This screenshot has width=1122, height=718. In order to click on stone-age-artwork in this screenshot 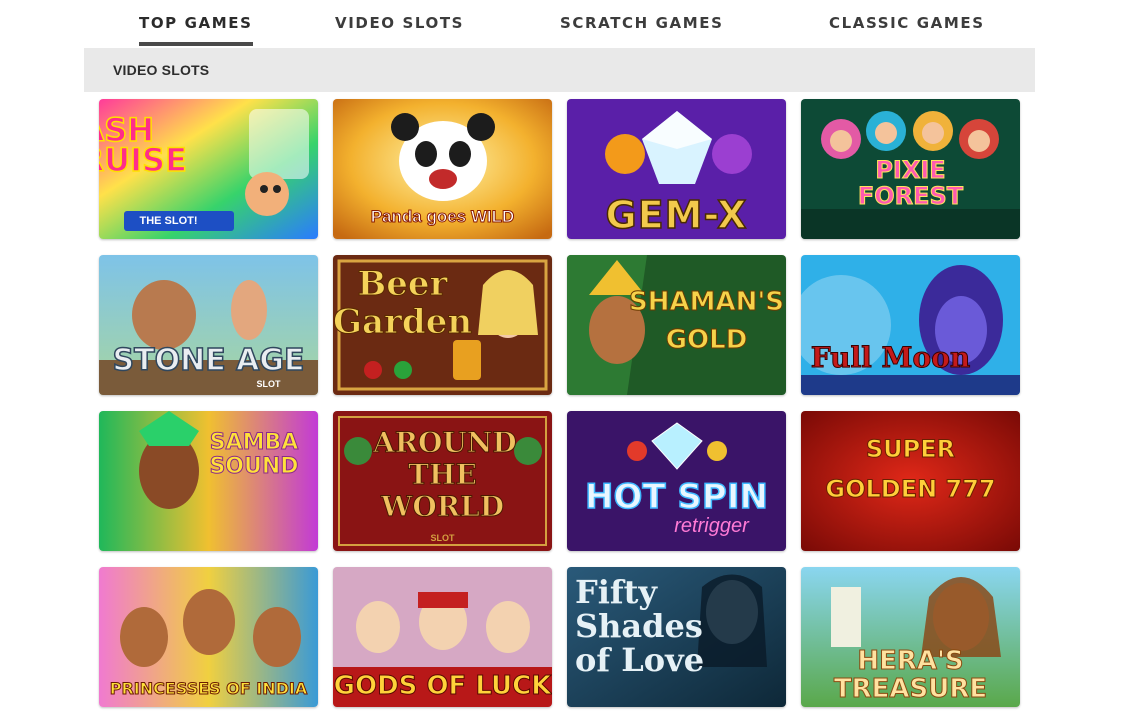, I will do `click(208, 325)`.